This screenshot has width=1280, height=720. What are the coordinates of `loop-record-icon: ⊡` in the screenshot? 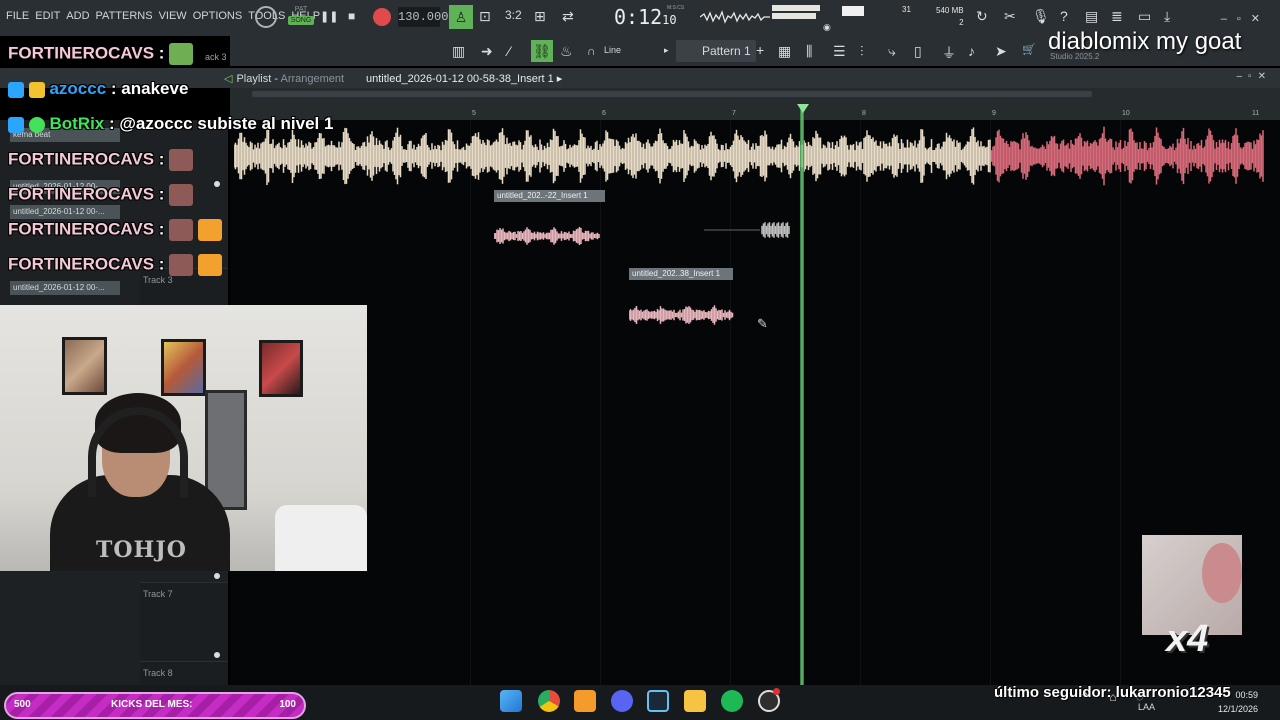 It's located at (485, 16).